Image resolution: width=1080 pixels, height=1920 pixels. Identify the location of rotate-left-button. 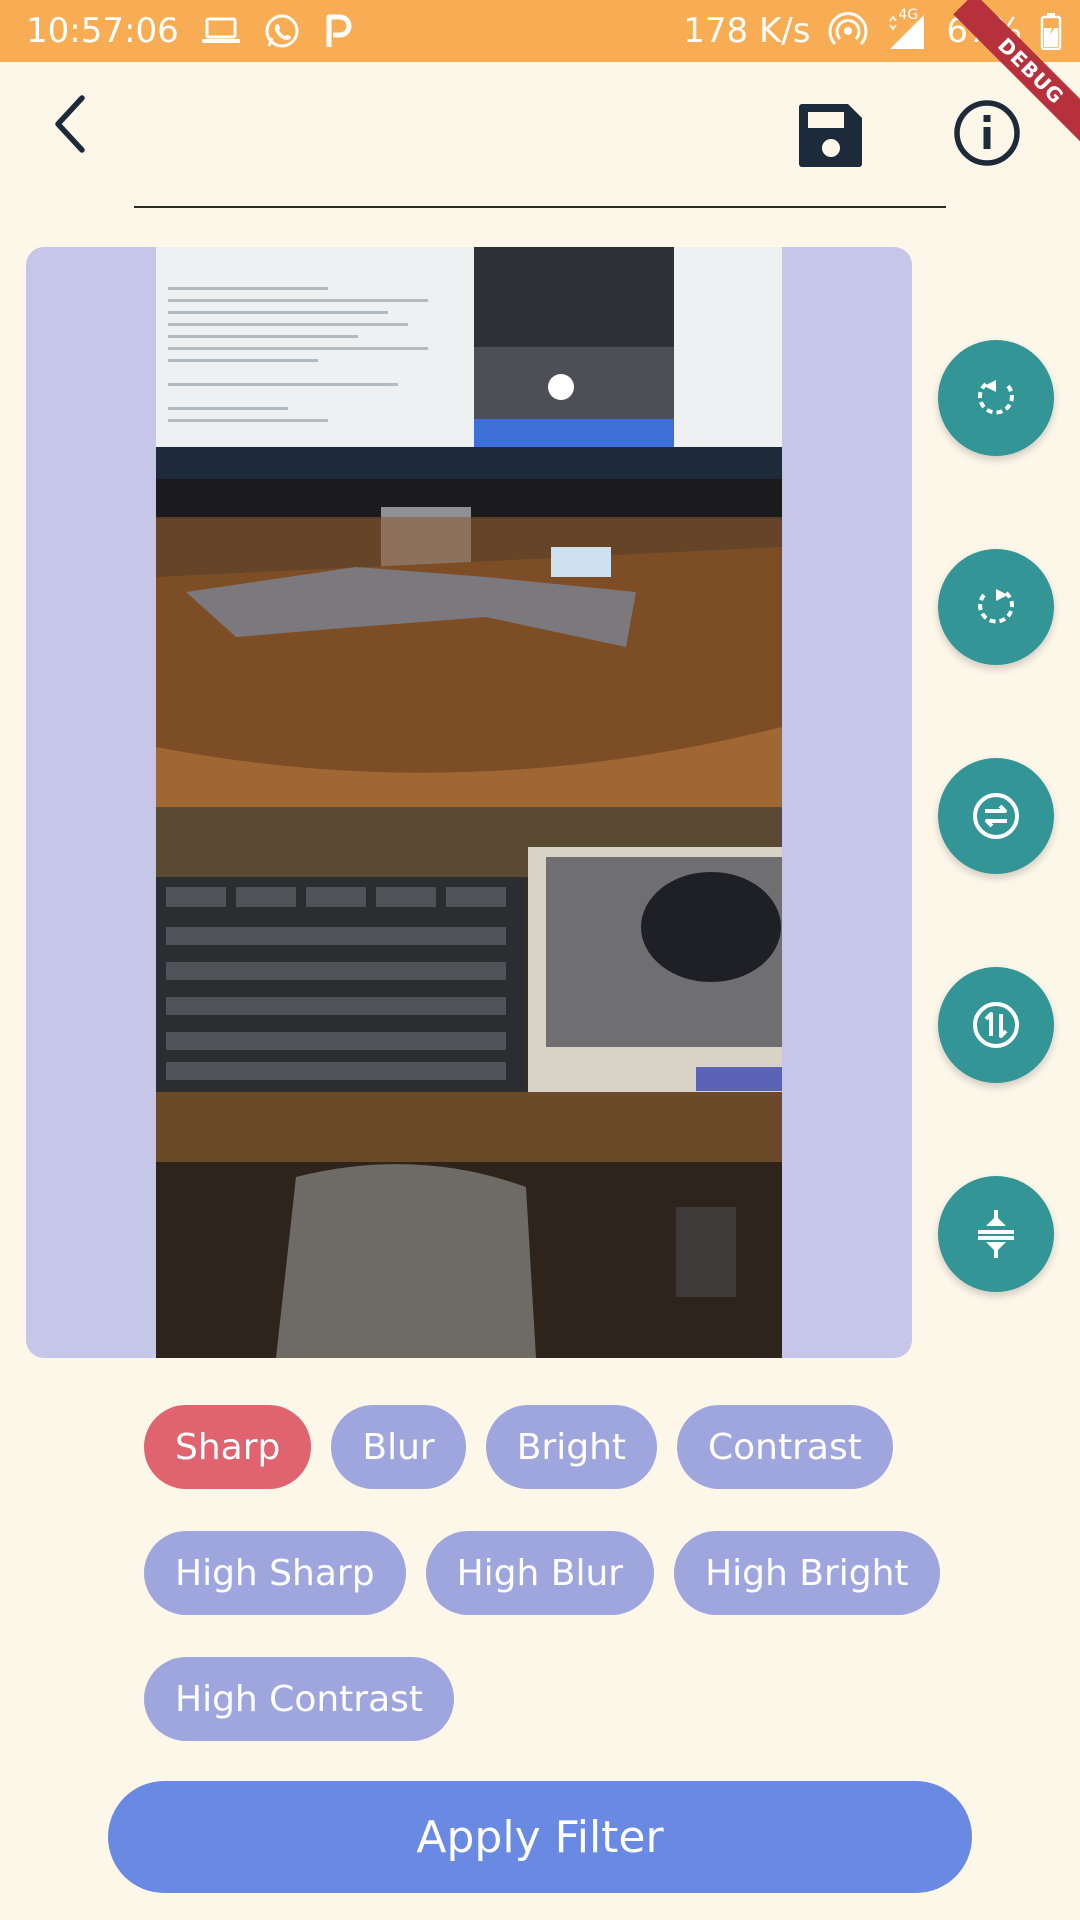
(996, 398).